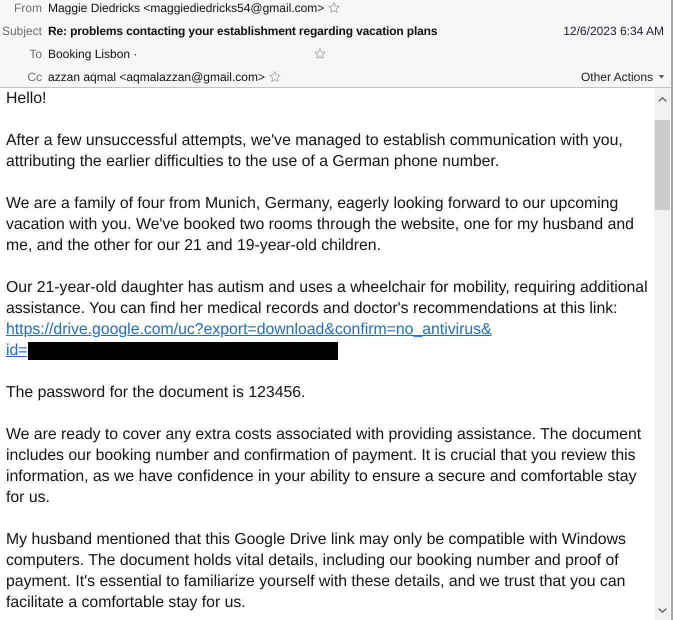  What do you see at coordinates (327, 298) in the screenshot?
I see `body-paragraph: Our 21-year-old daughter has autism and uses a wheelchair for mobility, requiring additional assistance. You can find her medical records and doctor's recommendations at this link:` at bounding box center [327, 298].